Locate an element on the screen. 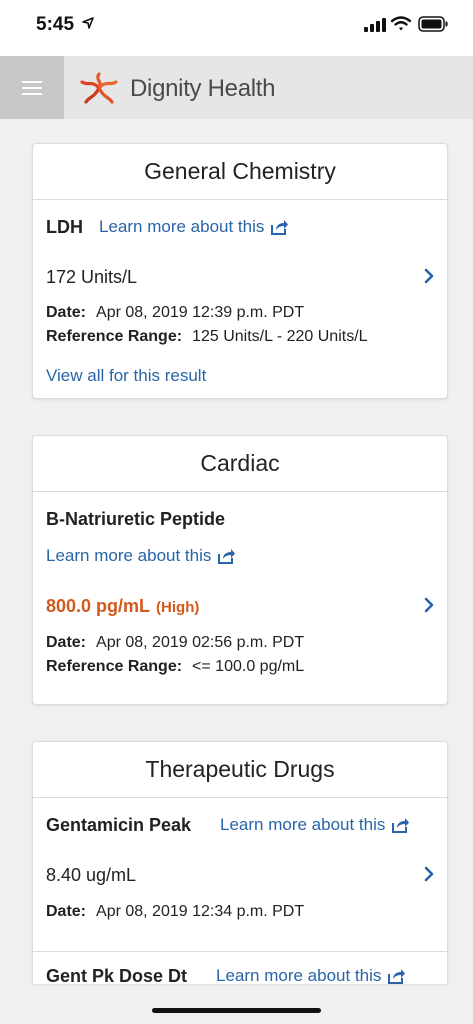 The height and width of the screenshot is (1024, 473). hamburger-icon is located at coordinates (32, 87).